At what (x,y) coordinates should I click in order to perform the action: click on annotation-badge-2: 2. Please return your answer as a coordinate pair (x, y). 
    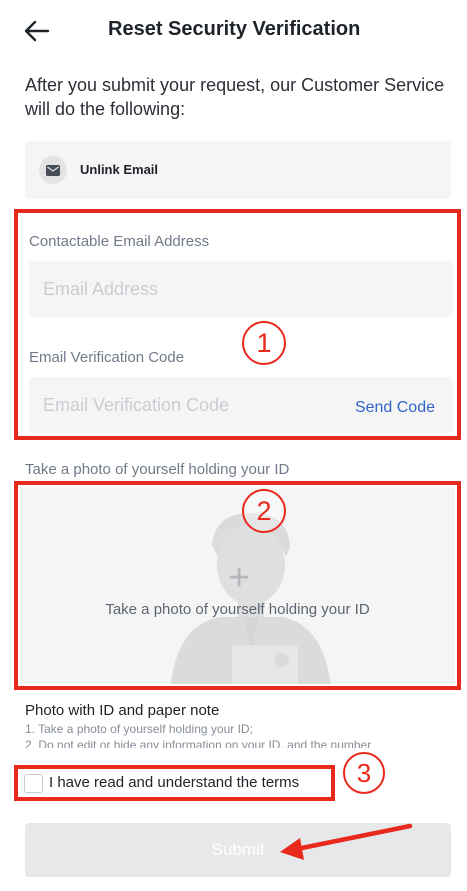
    Looking at the image, I should click on (264, 511).